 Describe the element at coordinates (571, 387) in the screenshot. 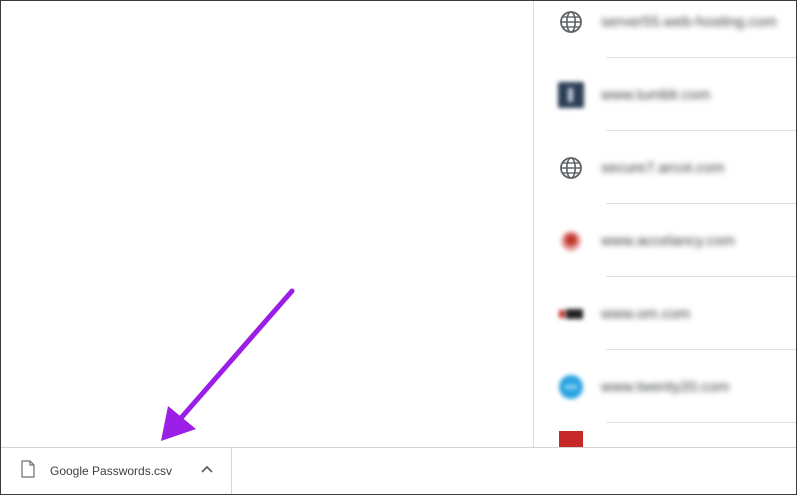

I see `twenty20-icon` at that location.